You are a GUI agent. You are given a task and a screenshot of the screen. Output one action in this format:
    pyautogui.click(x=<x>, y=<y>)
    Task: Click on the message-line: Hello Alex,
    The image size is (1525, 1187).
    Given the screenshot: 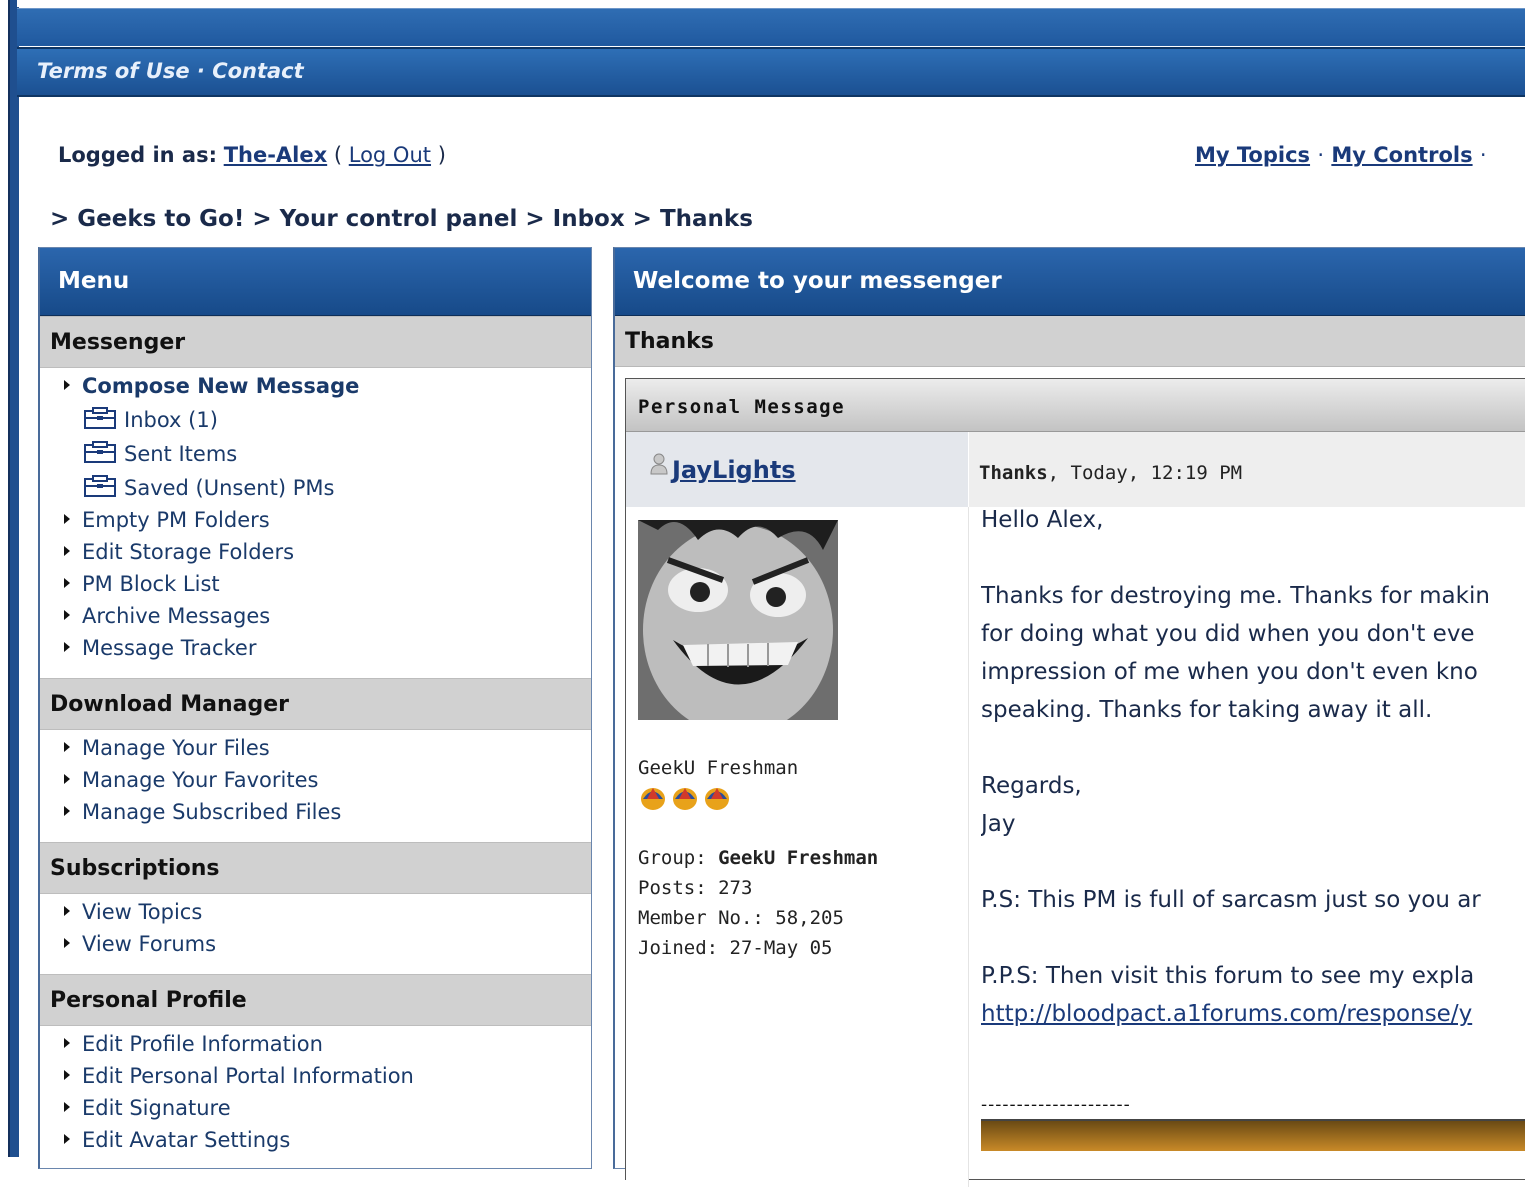 What is the action you would take?
    pyautogui.click(x=1042, y=520)
    